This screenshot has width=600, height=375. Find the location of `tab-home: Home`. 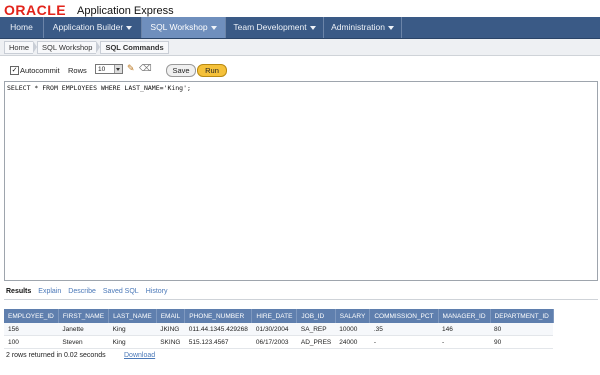

tab-home: Home is located at coordinates (22, 27).